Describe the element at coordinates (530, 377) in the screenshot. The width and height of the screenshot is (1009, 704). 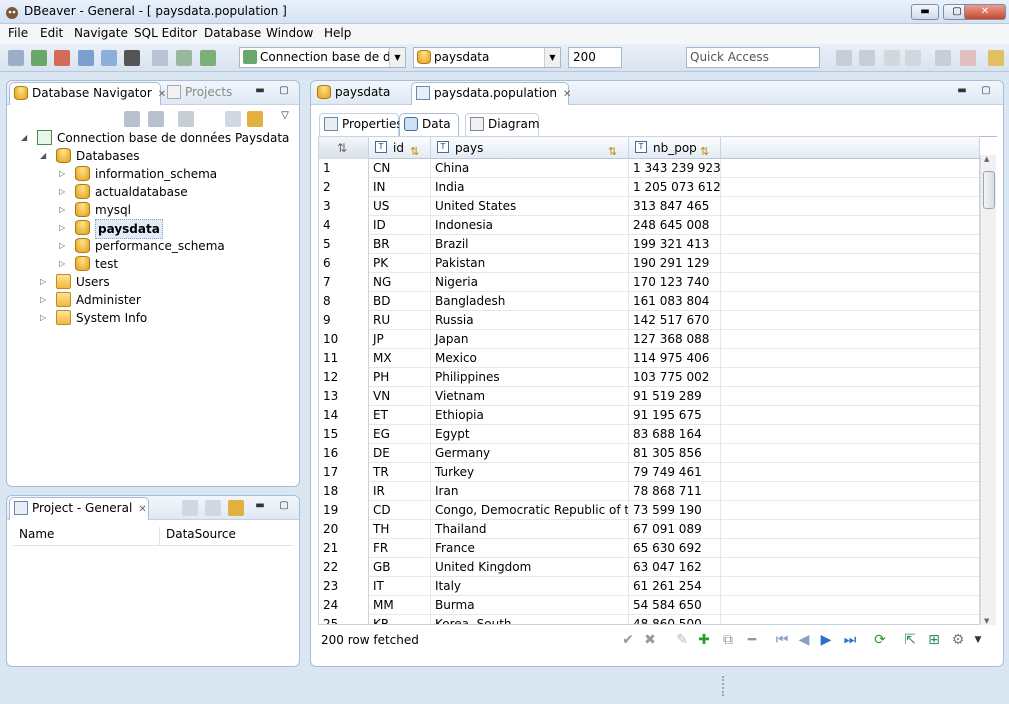
I see `pays-cell: Philippines` at that location.